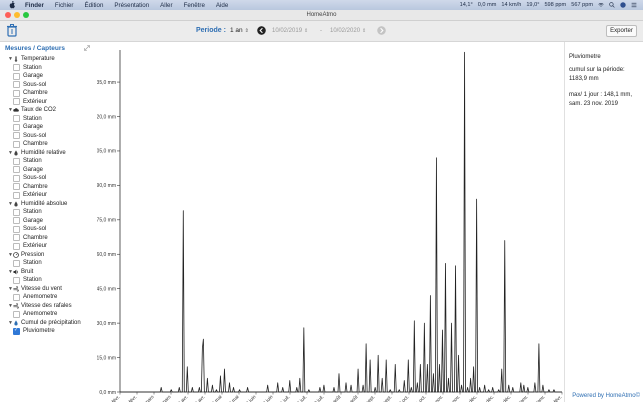 The image size is (643, 402). I want to click on menu-edition: Édition, so click(94, 5).